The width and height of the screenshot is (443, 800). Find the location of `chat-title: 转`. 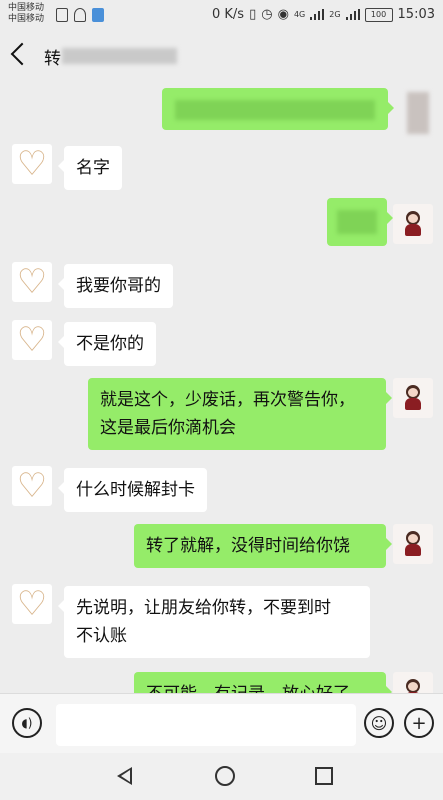

chat-title: 转 is located at coordinates (52, 59).